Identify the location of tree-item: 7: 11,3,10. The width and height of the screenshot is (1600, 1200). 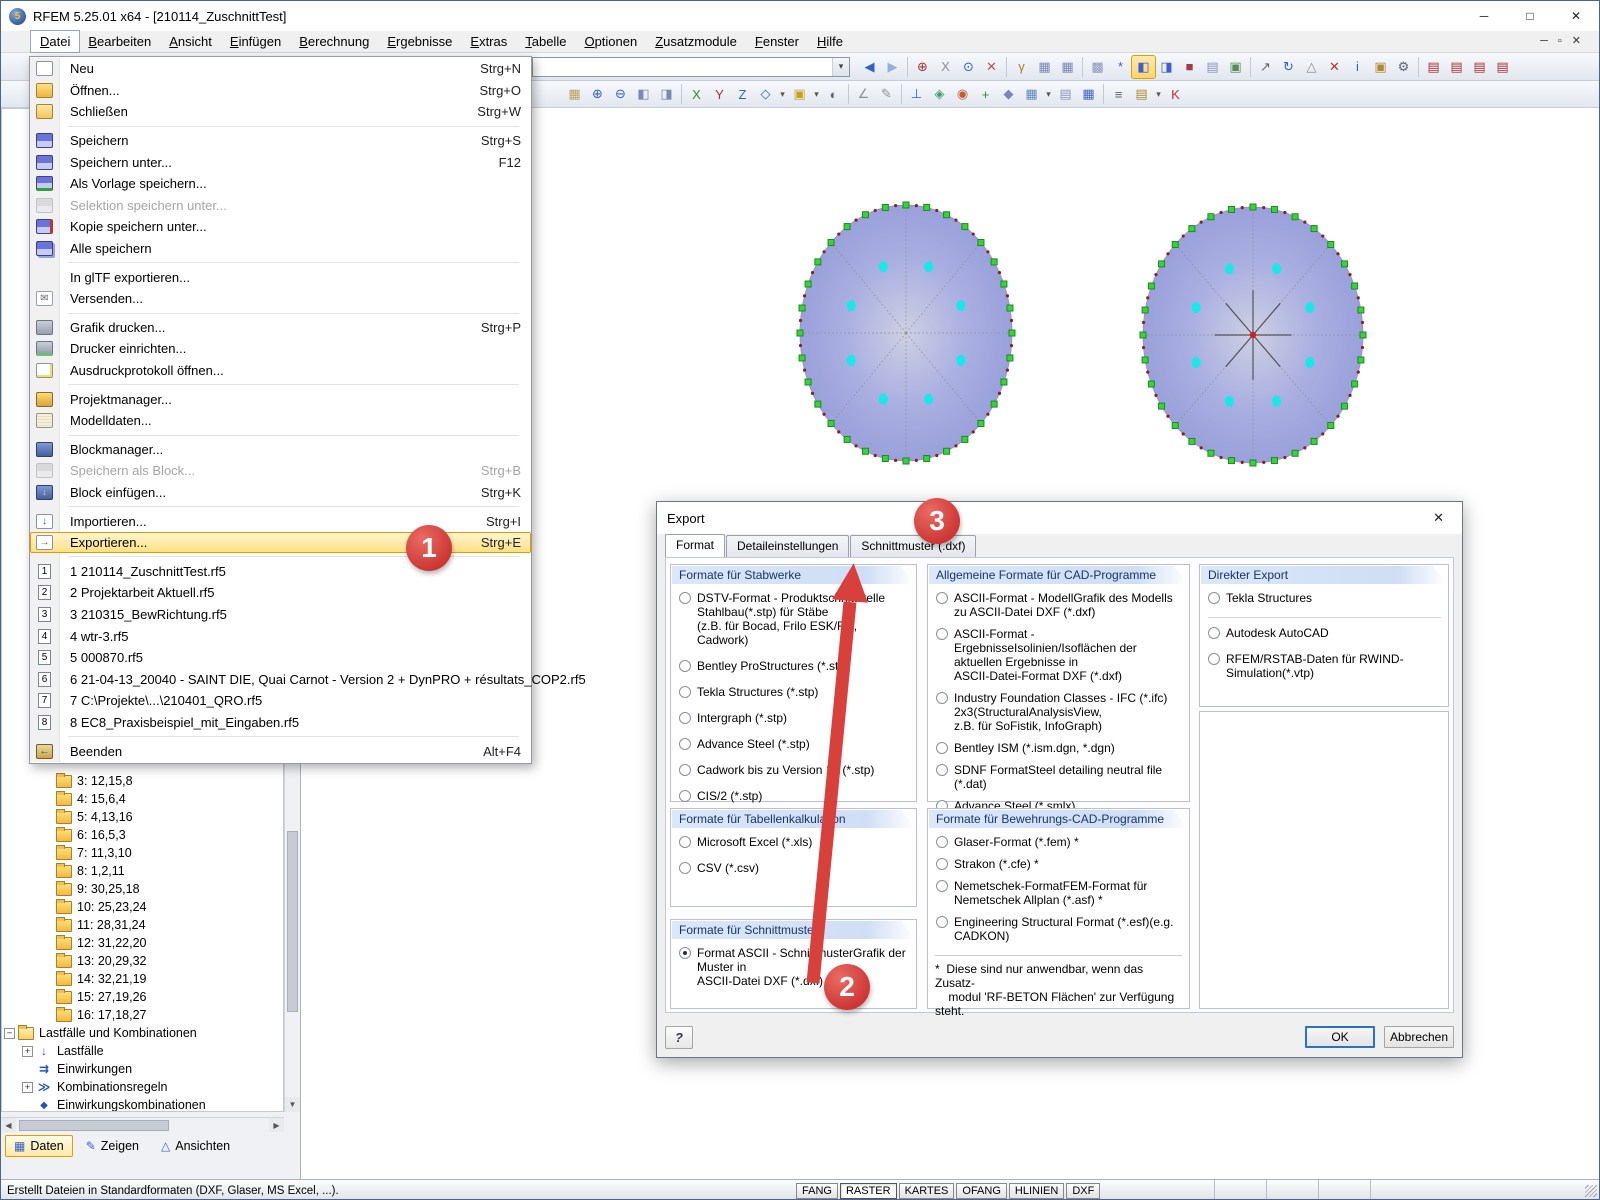
(142, 853).